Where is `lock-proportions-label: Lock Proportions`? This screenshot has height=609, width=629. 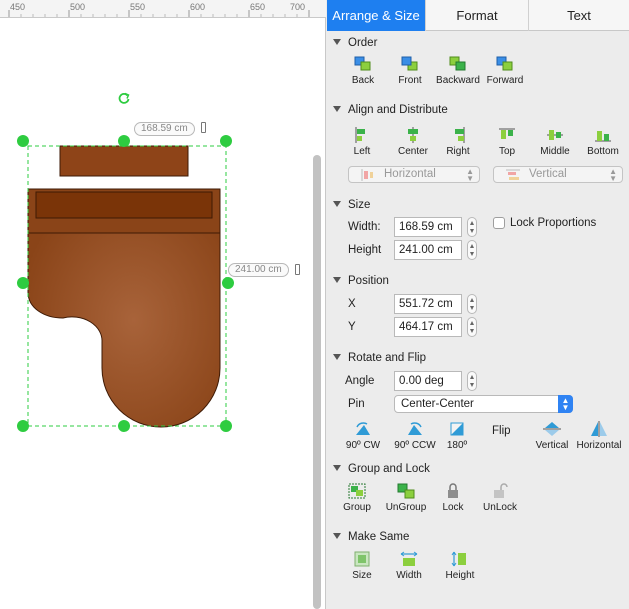 lock-proportions-label: Lock Proportions is located at coordinates (553, 223).